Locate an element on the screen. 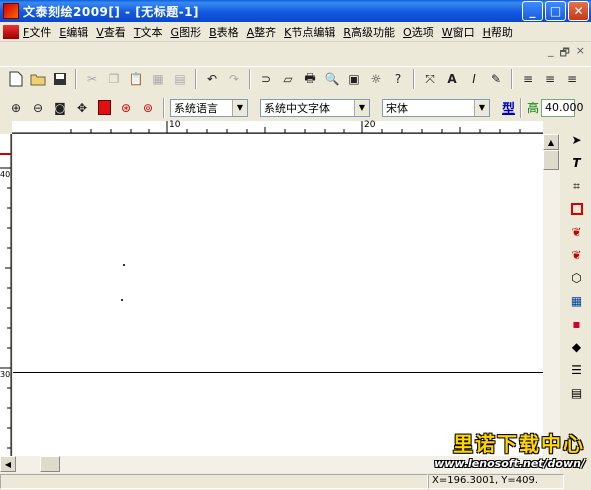 Image resolution: width=591 pixels, height=490 pixels. group-icon: ▦ is located at coordinates (158, 79).